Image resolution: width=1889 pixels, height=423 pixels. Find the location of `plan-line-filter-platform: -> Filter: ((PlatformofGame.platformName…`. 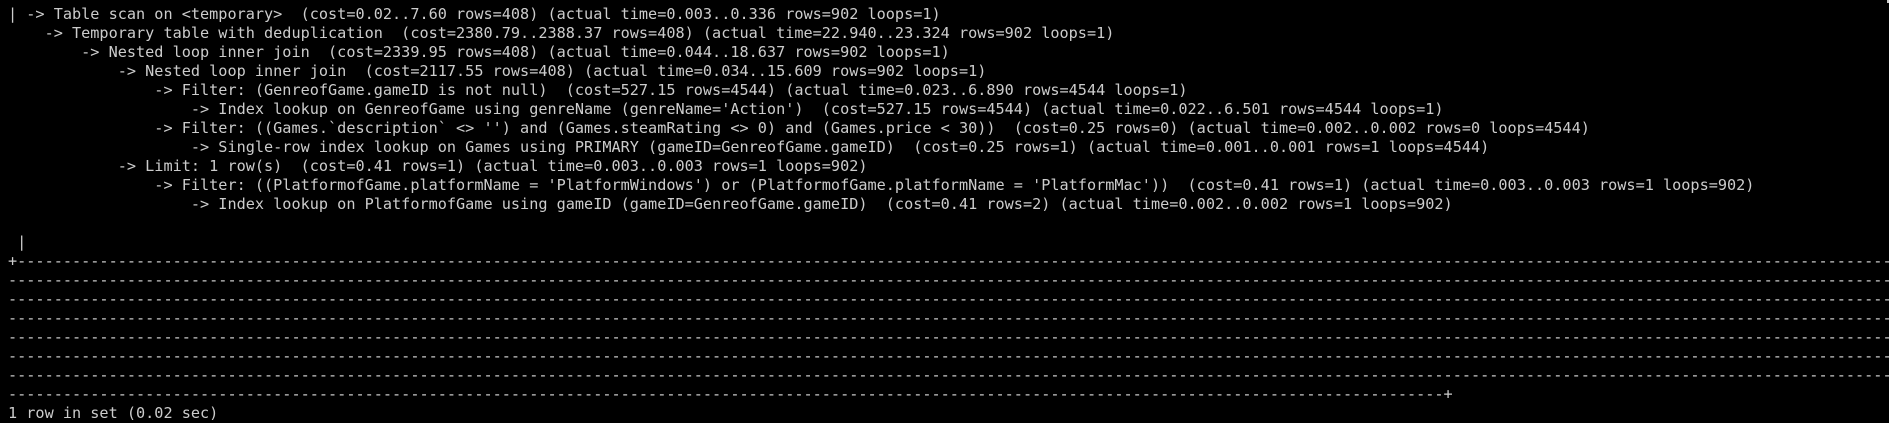

plan-line-filter-platform: -> Filter: ((PlatformofGame.platformName… is located at coordinates (881, 185).